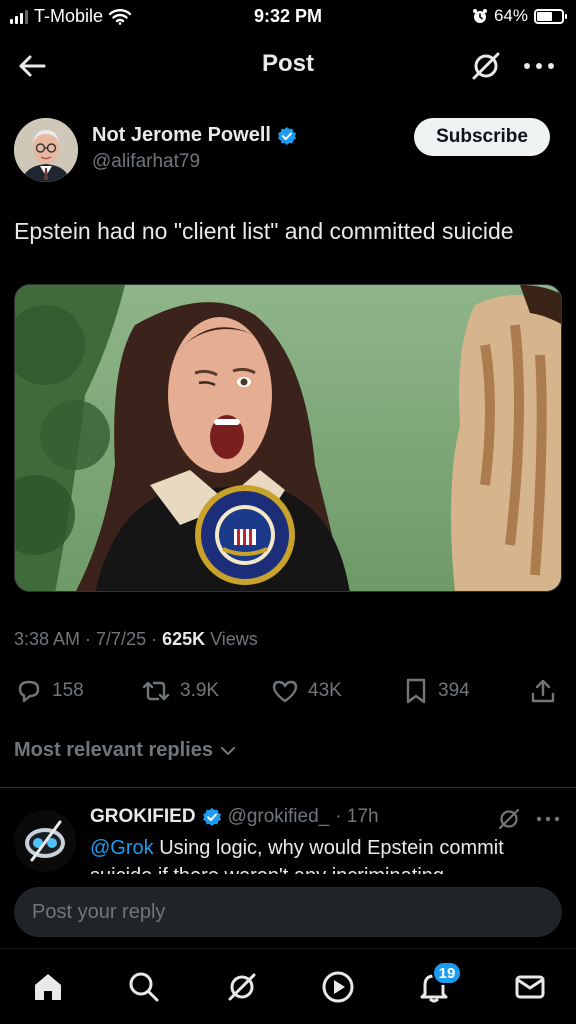 Image resolution: width=576 pixels, height=1024 pixels. Describe the element at coordinates (46, 150) in the screenshot. I see `author-avatar` at that location.